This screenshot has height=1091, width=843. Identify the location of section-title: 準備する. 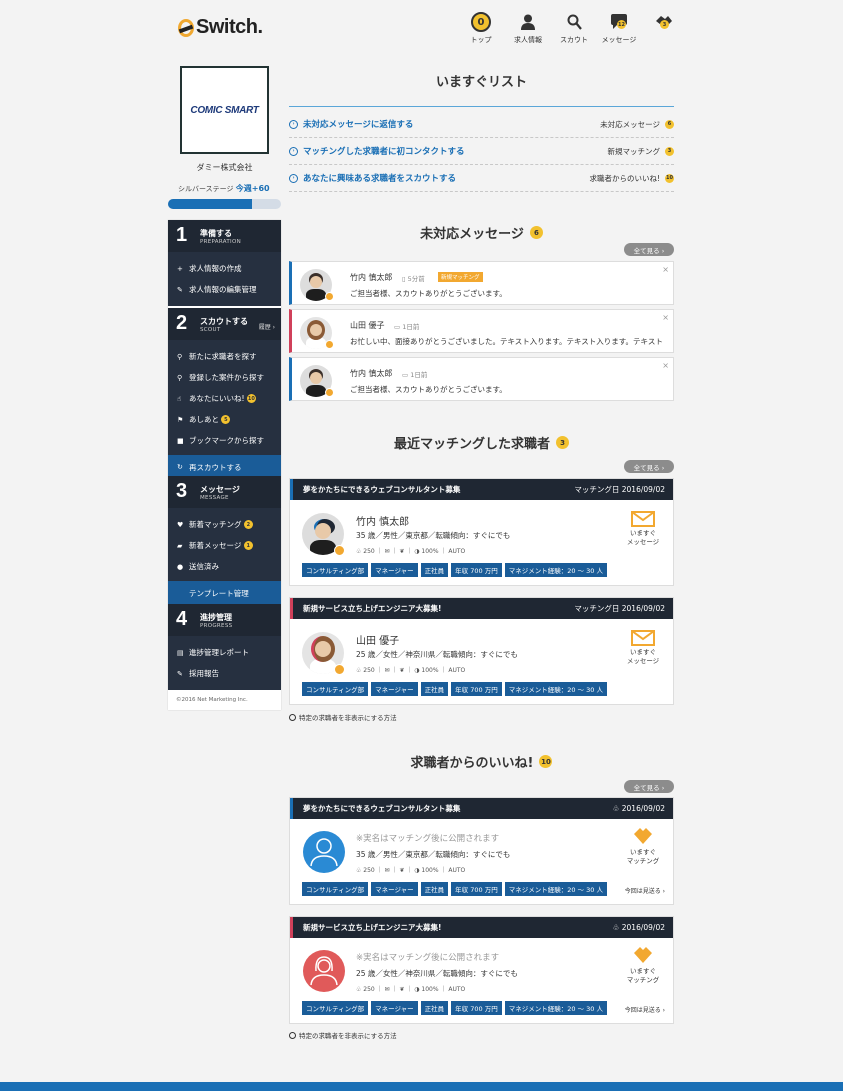
(216, 233).